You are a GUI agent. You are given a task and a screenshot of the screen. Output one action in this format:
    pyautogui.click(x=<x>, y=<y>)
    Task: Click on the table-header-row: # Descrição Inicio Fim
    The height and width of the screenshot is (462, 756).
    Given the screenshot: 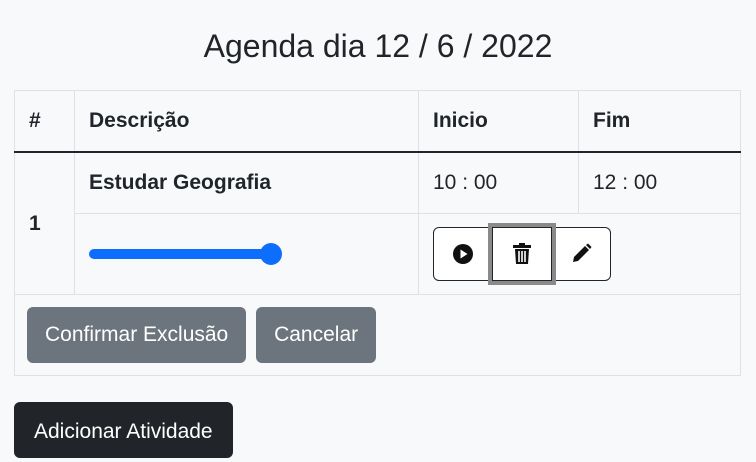 What is the action you would take?
    pyautogui.click(x=377, y=121)
    